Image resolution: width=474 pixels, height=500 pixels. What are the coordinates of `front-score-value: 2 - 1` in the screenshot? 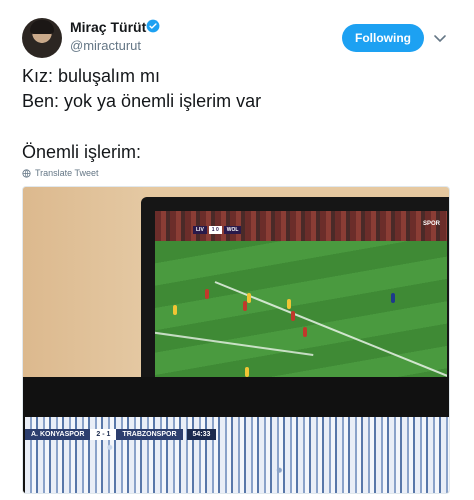 It's located at (103, 434).